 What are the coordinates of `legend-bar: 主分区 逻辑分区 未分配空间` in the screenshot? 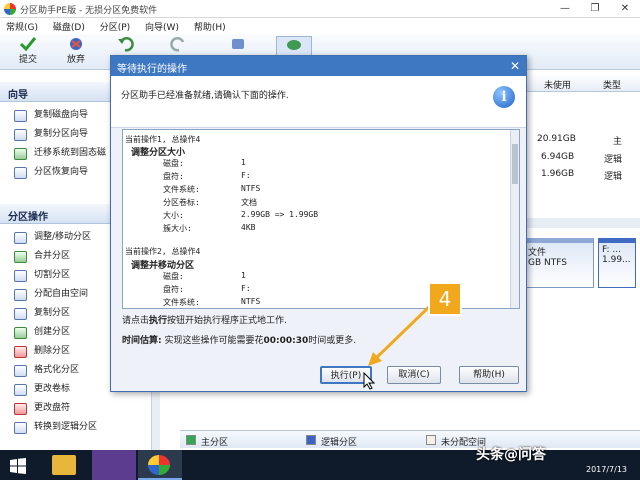 It's located at (410, 439).